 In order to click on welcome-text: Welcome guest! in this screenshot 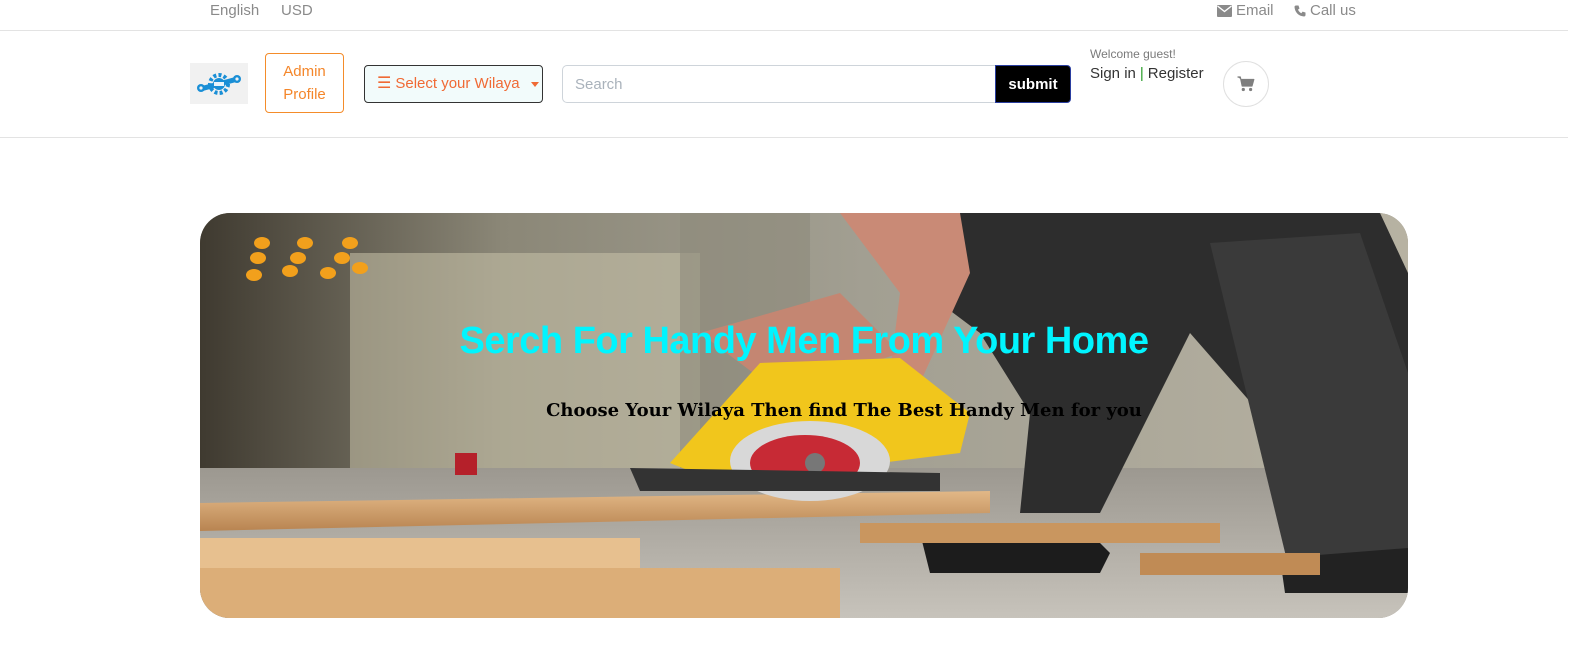, I will do `click(1133, 54)`.